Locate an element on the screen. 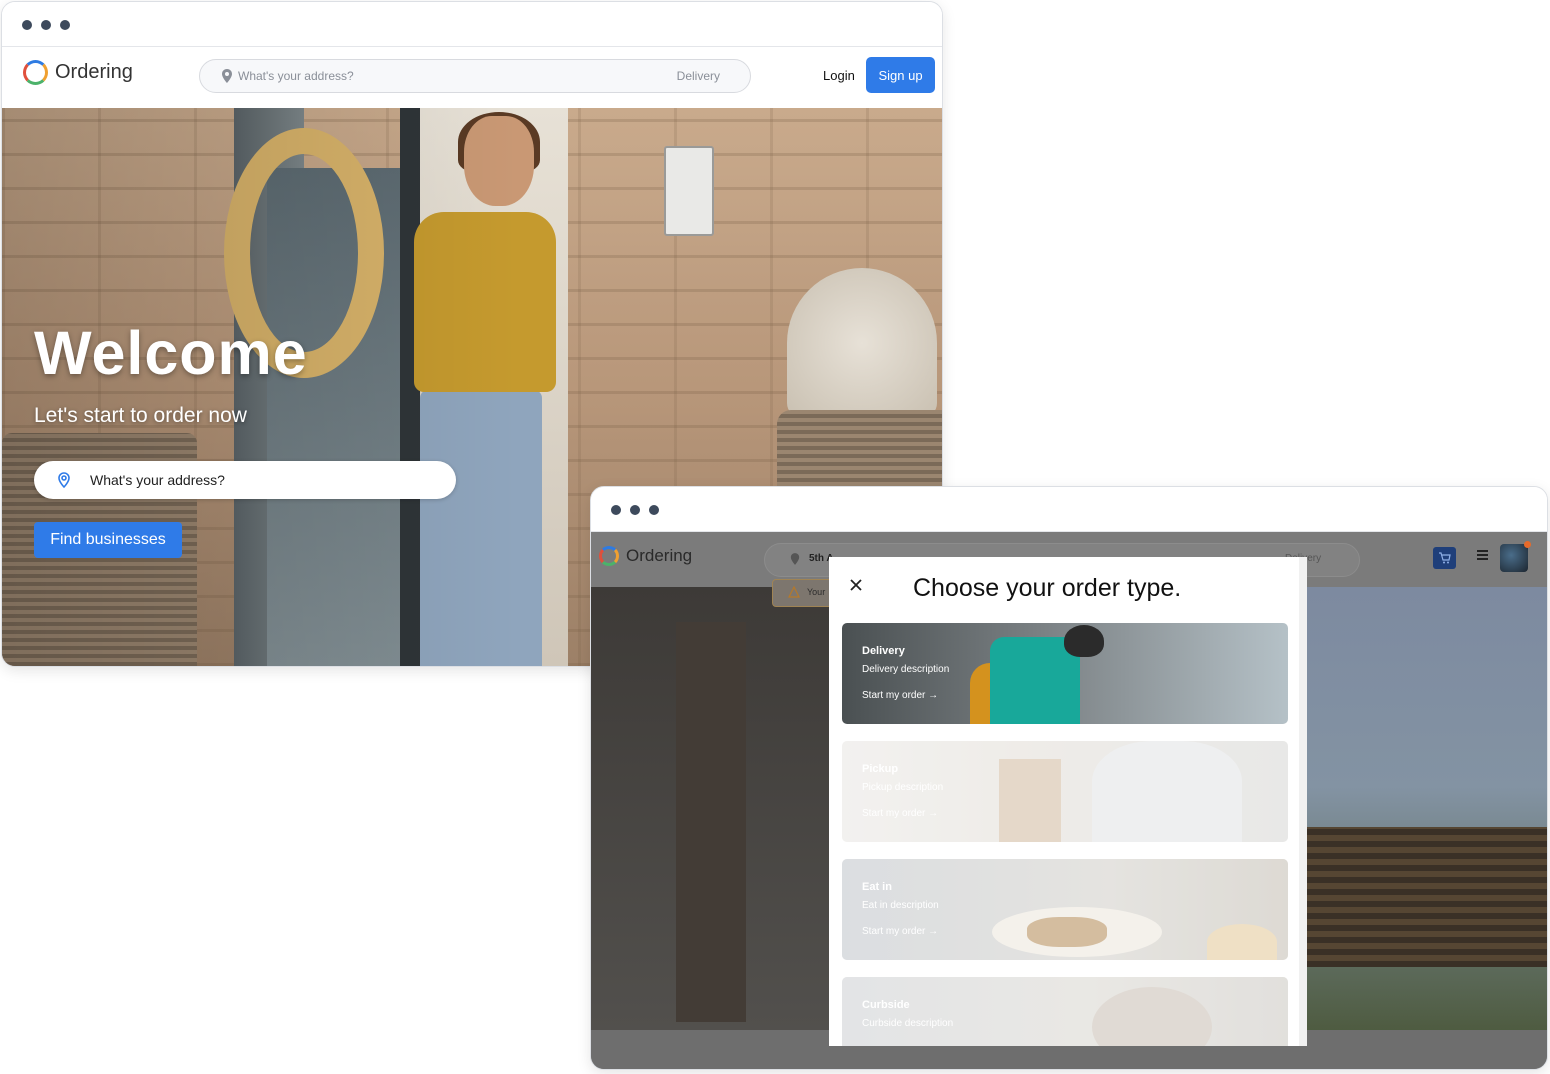 Image resolution: width=1550 pixels, height=1074 pixels. warning-text: Your is located at coordinates (816, 592).